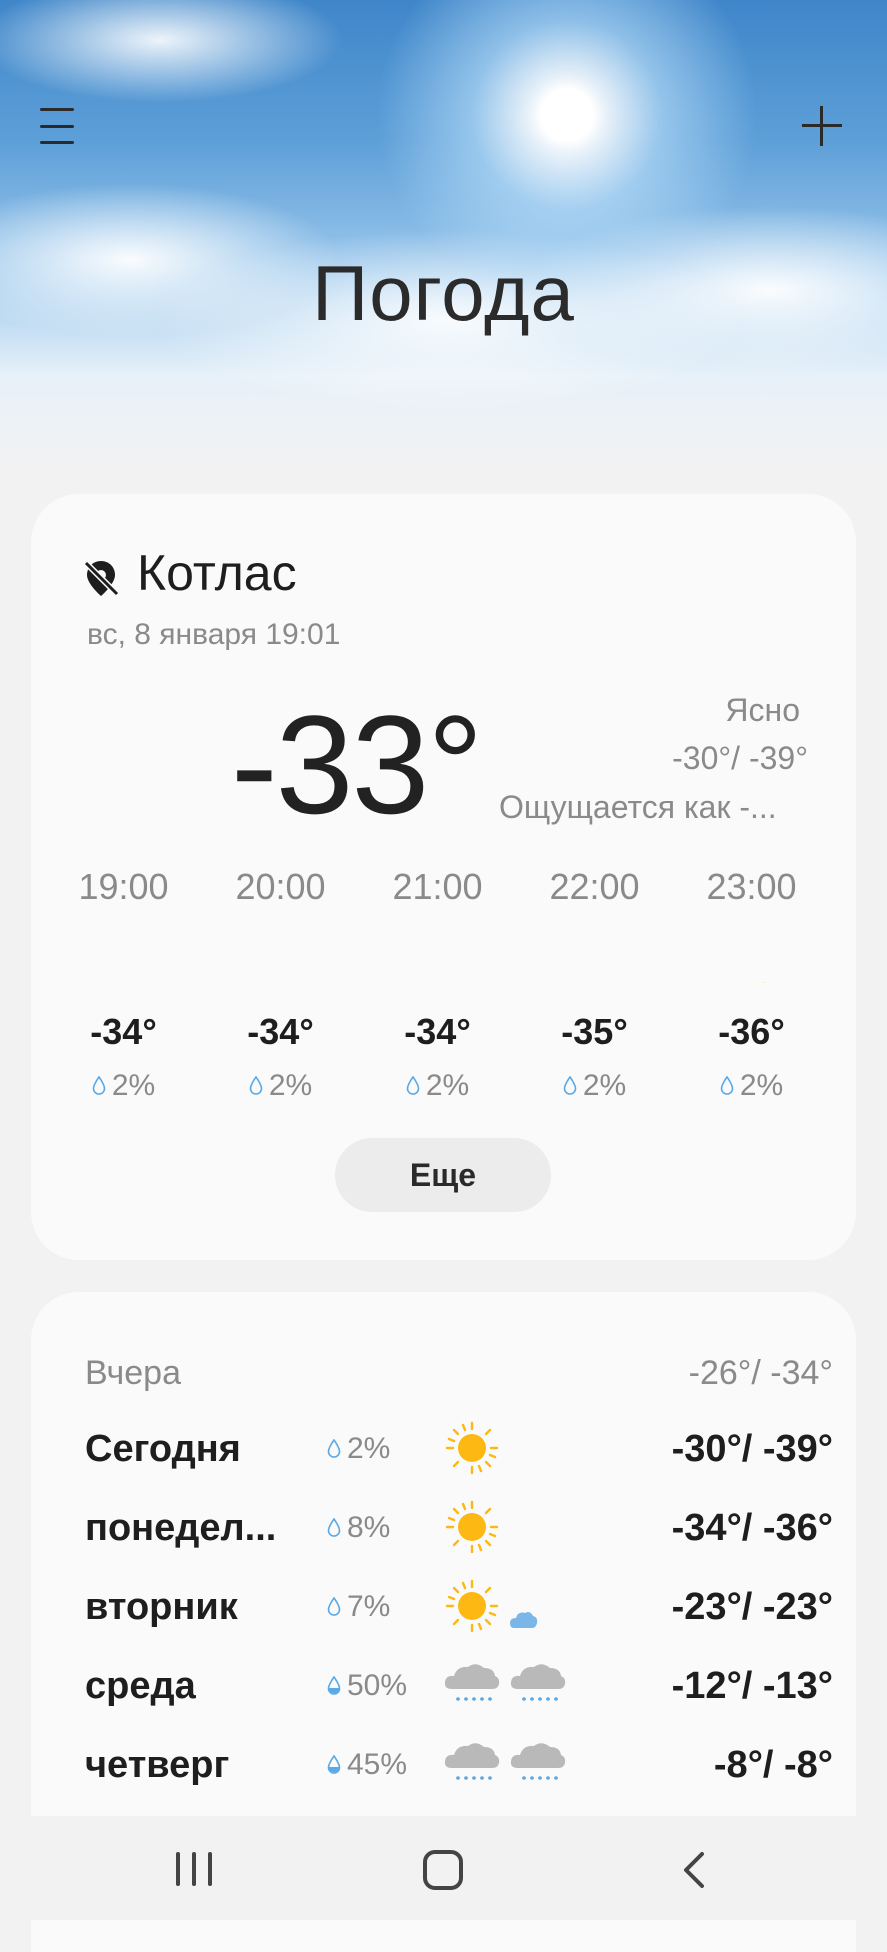  Describe the element at coordinates (157, 1765) in the screenshot. I see `day-name: четверг` at that location.